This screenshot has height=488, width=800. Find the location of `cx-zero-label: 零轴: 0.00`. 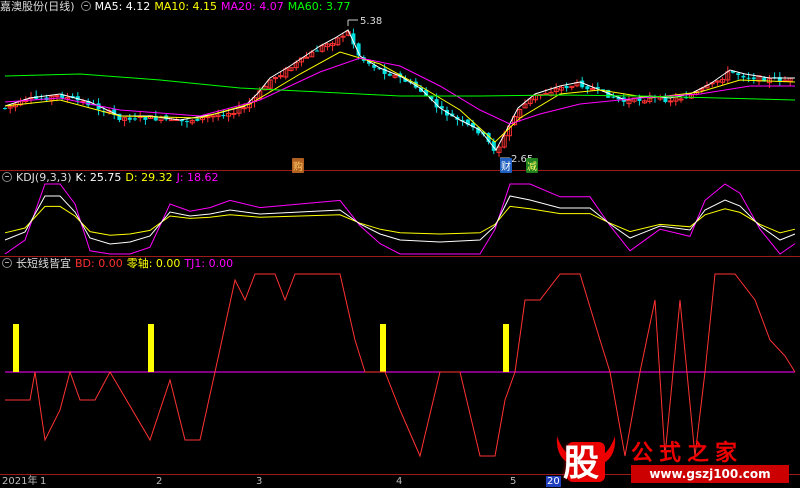

cx-zero-label: 零轴: 0.00 is located at coordinates (153, 263).